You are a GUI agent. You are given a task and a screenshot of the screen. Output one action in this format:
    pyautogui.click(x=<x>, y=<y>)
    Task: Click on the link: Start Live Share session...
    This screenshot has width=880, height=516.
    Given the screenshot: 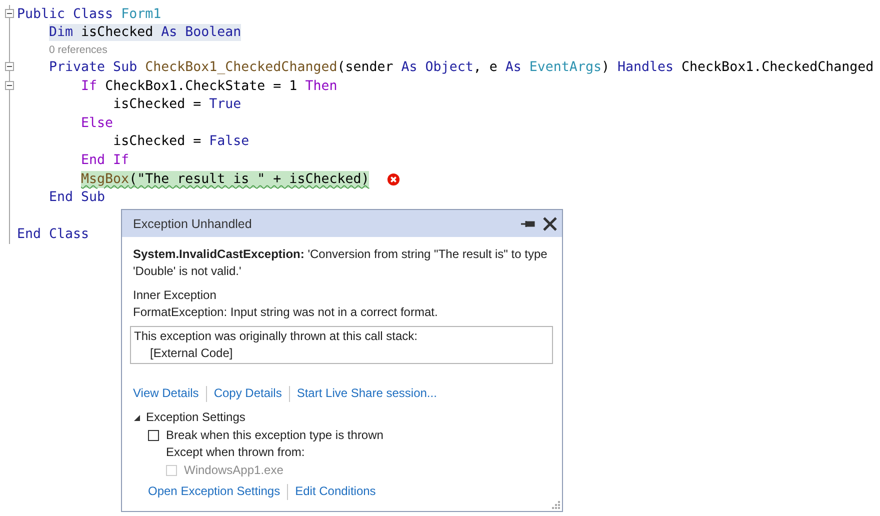 What is the action you would take?
    pyautogui.click(x=366, y=393)
    